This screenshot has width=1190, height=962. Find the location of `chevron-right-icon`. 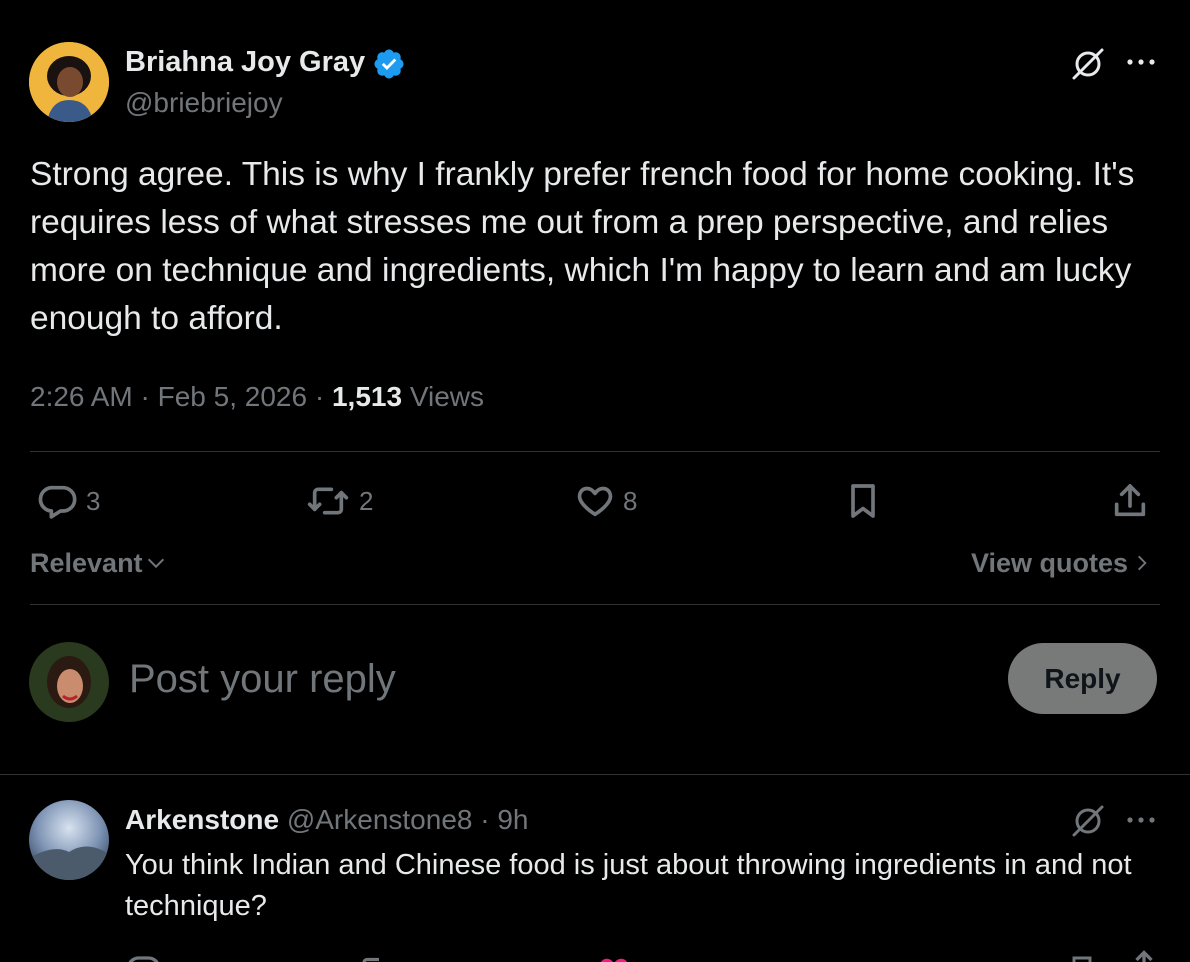

chevron-right-icon is located at coordinates (1142, 563).